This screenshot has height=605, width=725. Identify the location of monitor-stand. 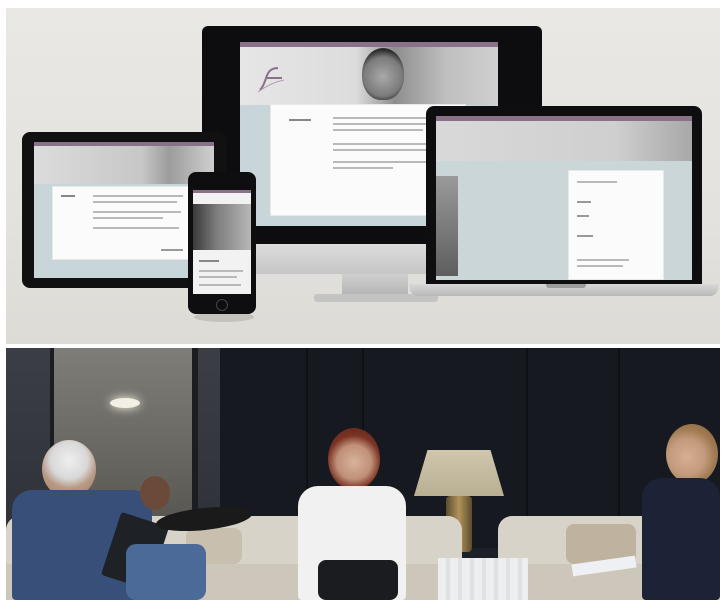
(375, 285).